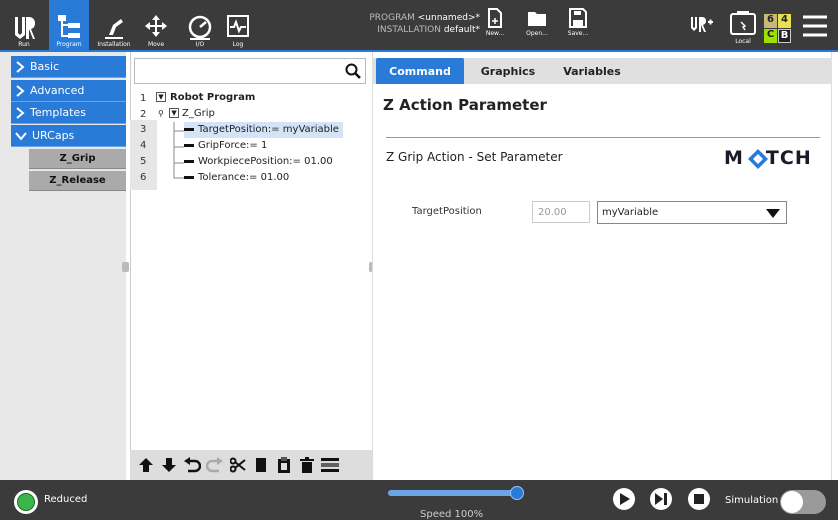 This screenshot has width=838, height=520. I want to click on simulation-label: Simulation, so click(752, 500).